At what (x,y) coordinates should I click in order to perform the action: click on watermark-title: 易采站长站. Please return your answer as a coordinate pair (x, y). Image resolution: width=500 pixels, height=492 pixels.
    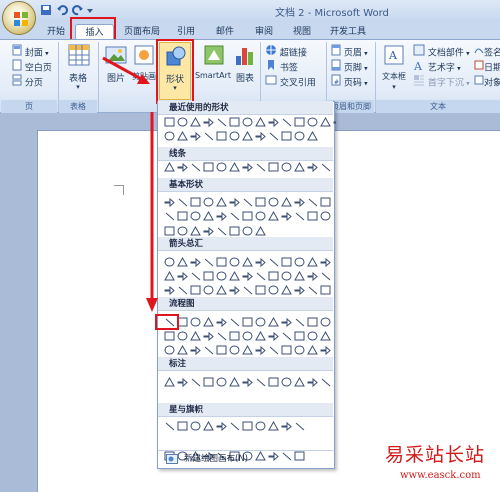
    Looking at the image, I should click on (435, 455).